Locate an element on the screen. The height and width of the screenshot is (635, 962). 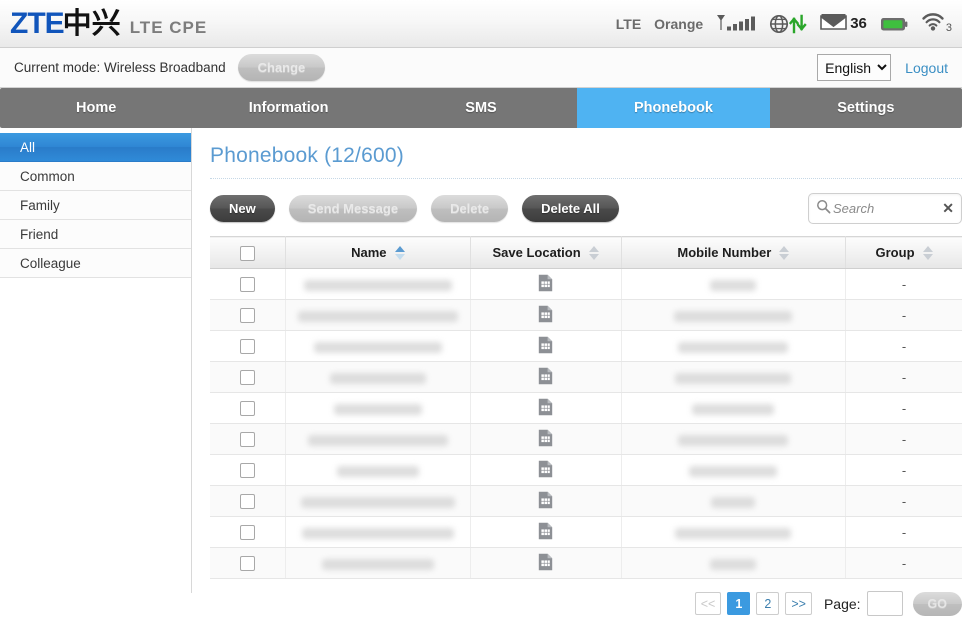
signal-bars-icon is located at coordinates (736, 24).